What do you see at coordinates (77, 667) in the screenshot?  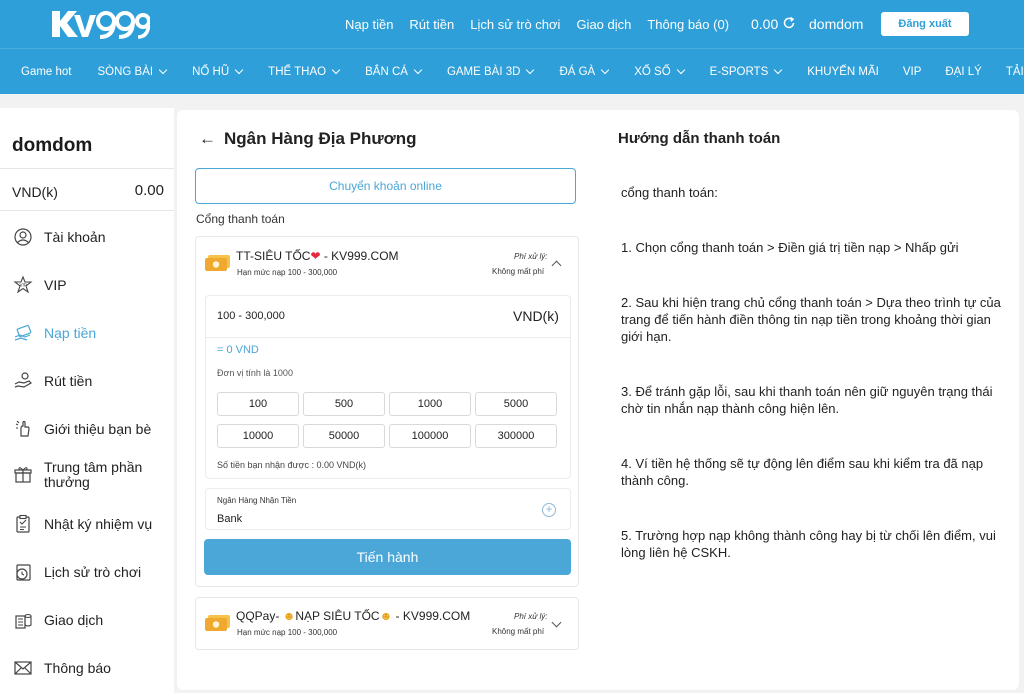 I see `sidebar-item-label: Thông báo` at bounding box center [77, 667].